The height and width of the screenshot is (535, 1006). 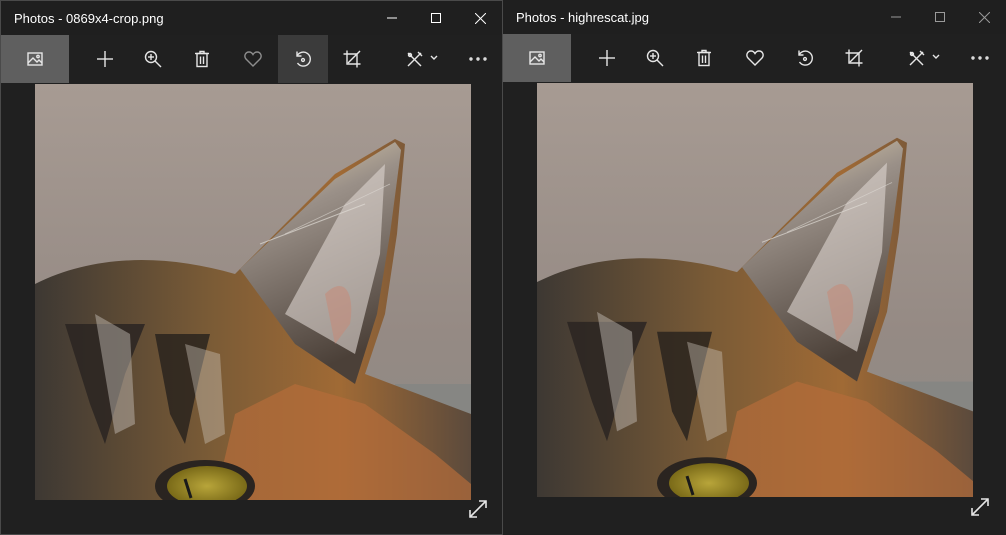 What do you see at coordinates (251, 18) in the screenshot?
I see `title-bar: Photos - 0869x4-crop.png` at bounding box center [251, 18].